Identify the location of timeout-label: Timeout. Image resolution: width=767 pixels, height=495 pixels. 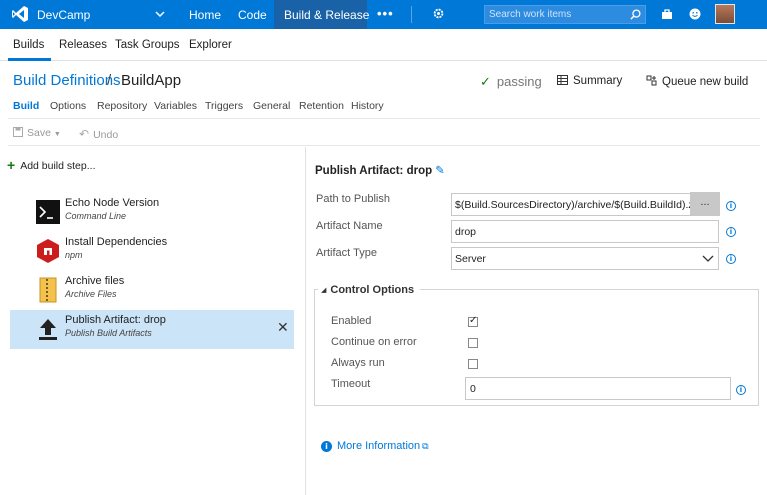
(351, 384).